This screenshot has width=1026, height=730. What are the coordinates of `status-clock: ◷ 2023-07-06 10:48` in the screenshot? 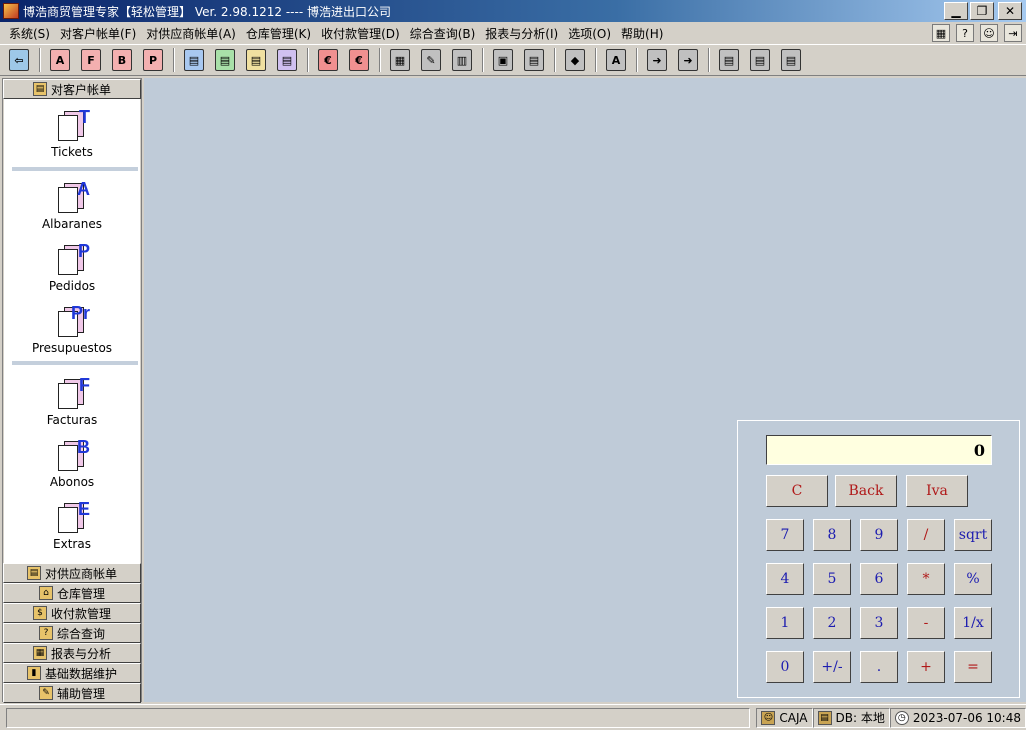 It's located at (957, 717).